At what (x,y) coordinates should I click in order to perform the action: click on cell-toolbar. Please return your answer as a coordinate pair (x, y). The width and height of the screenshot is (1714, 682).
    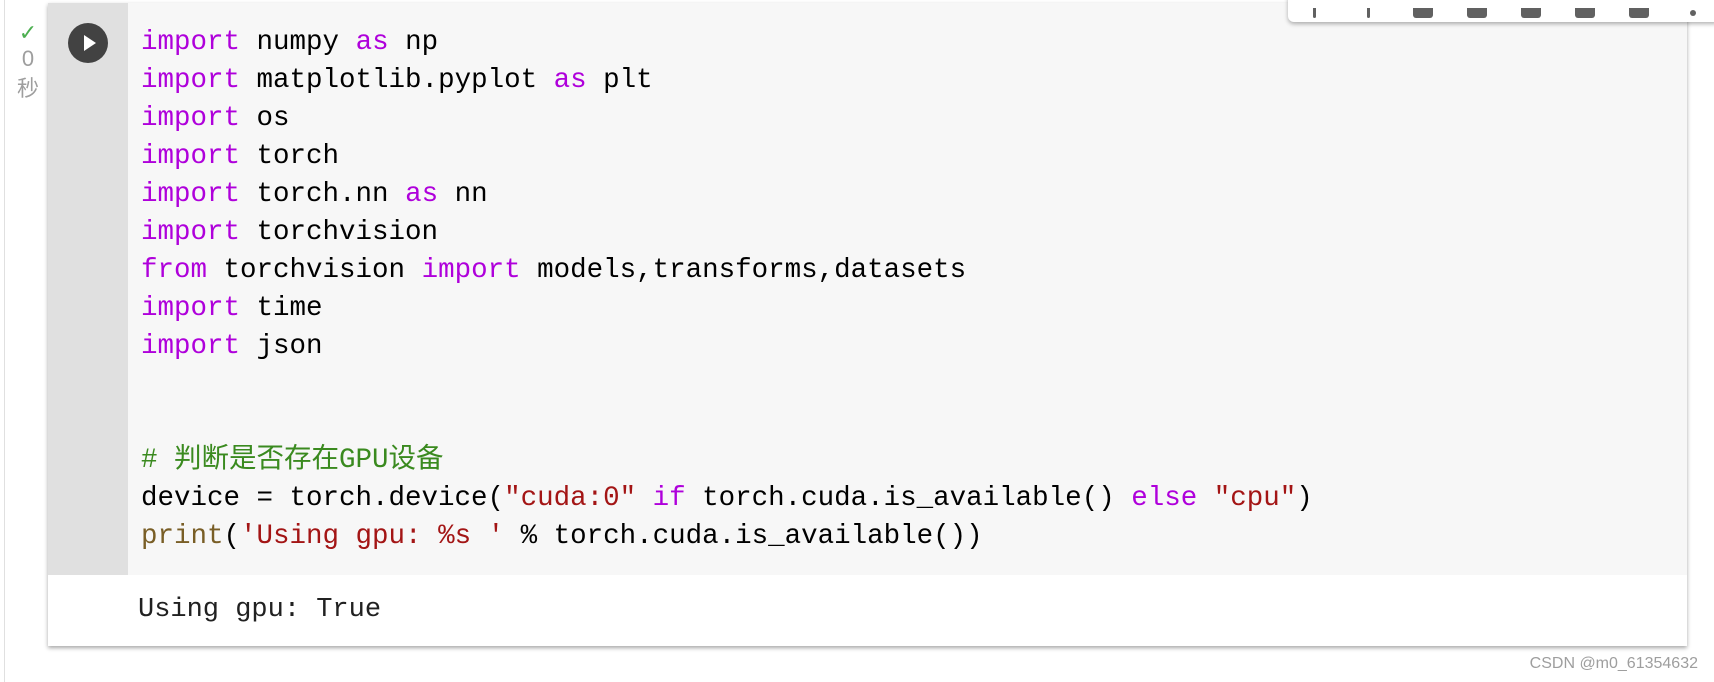
    Looking at the image, I should click on (1501, 11).